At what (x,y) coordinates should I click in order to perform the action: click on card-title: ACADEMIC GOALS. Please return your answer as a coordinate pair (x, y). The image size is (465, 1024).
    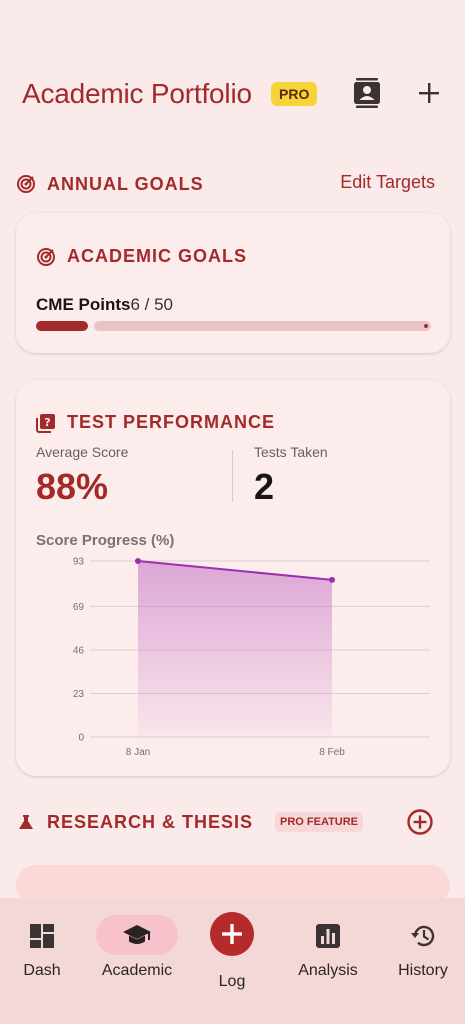
    Looking at the image, I should click on (157, 256).